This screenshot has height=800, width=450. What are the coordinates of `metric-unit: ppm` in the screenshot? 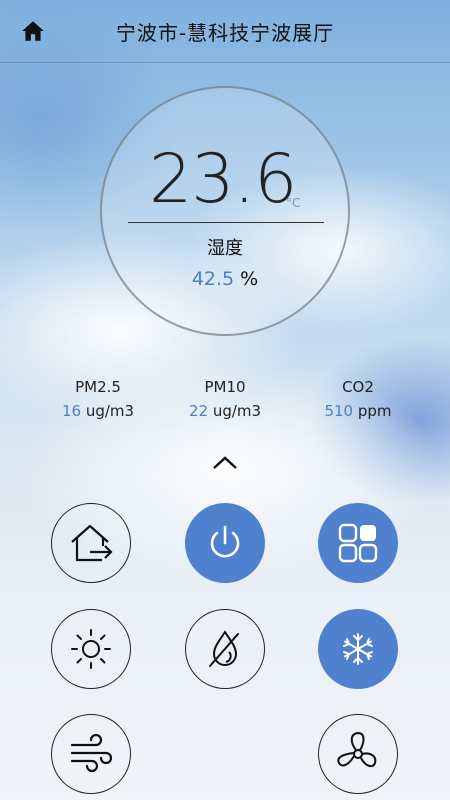 It's located at (374, 411).